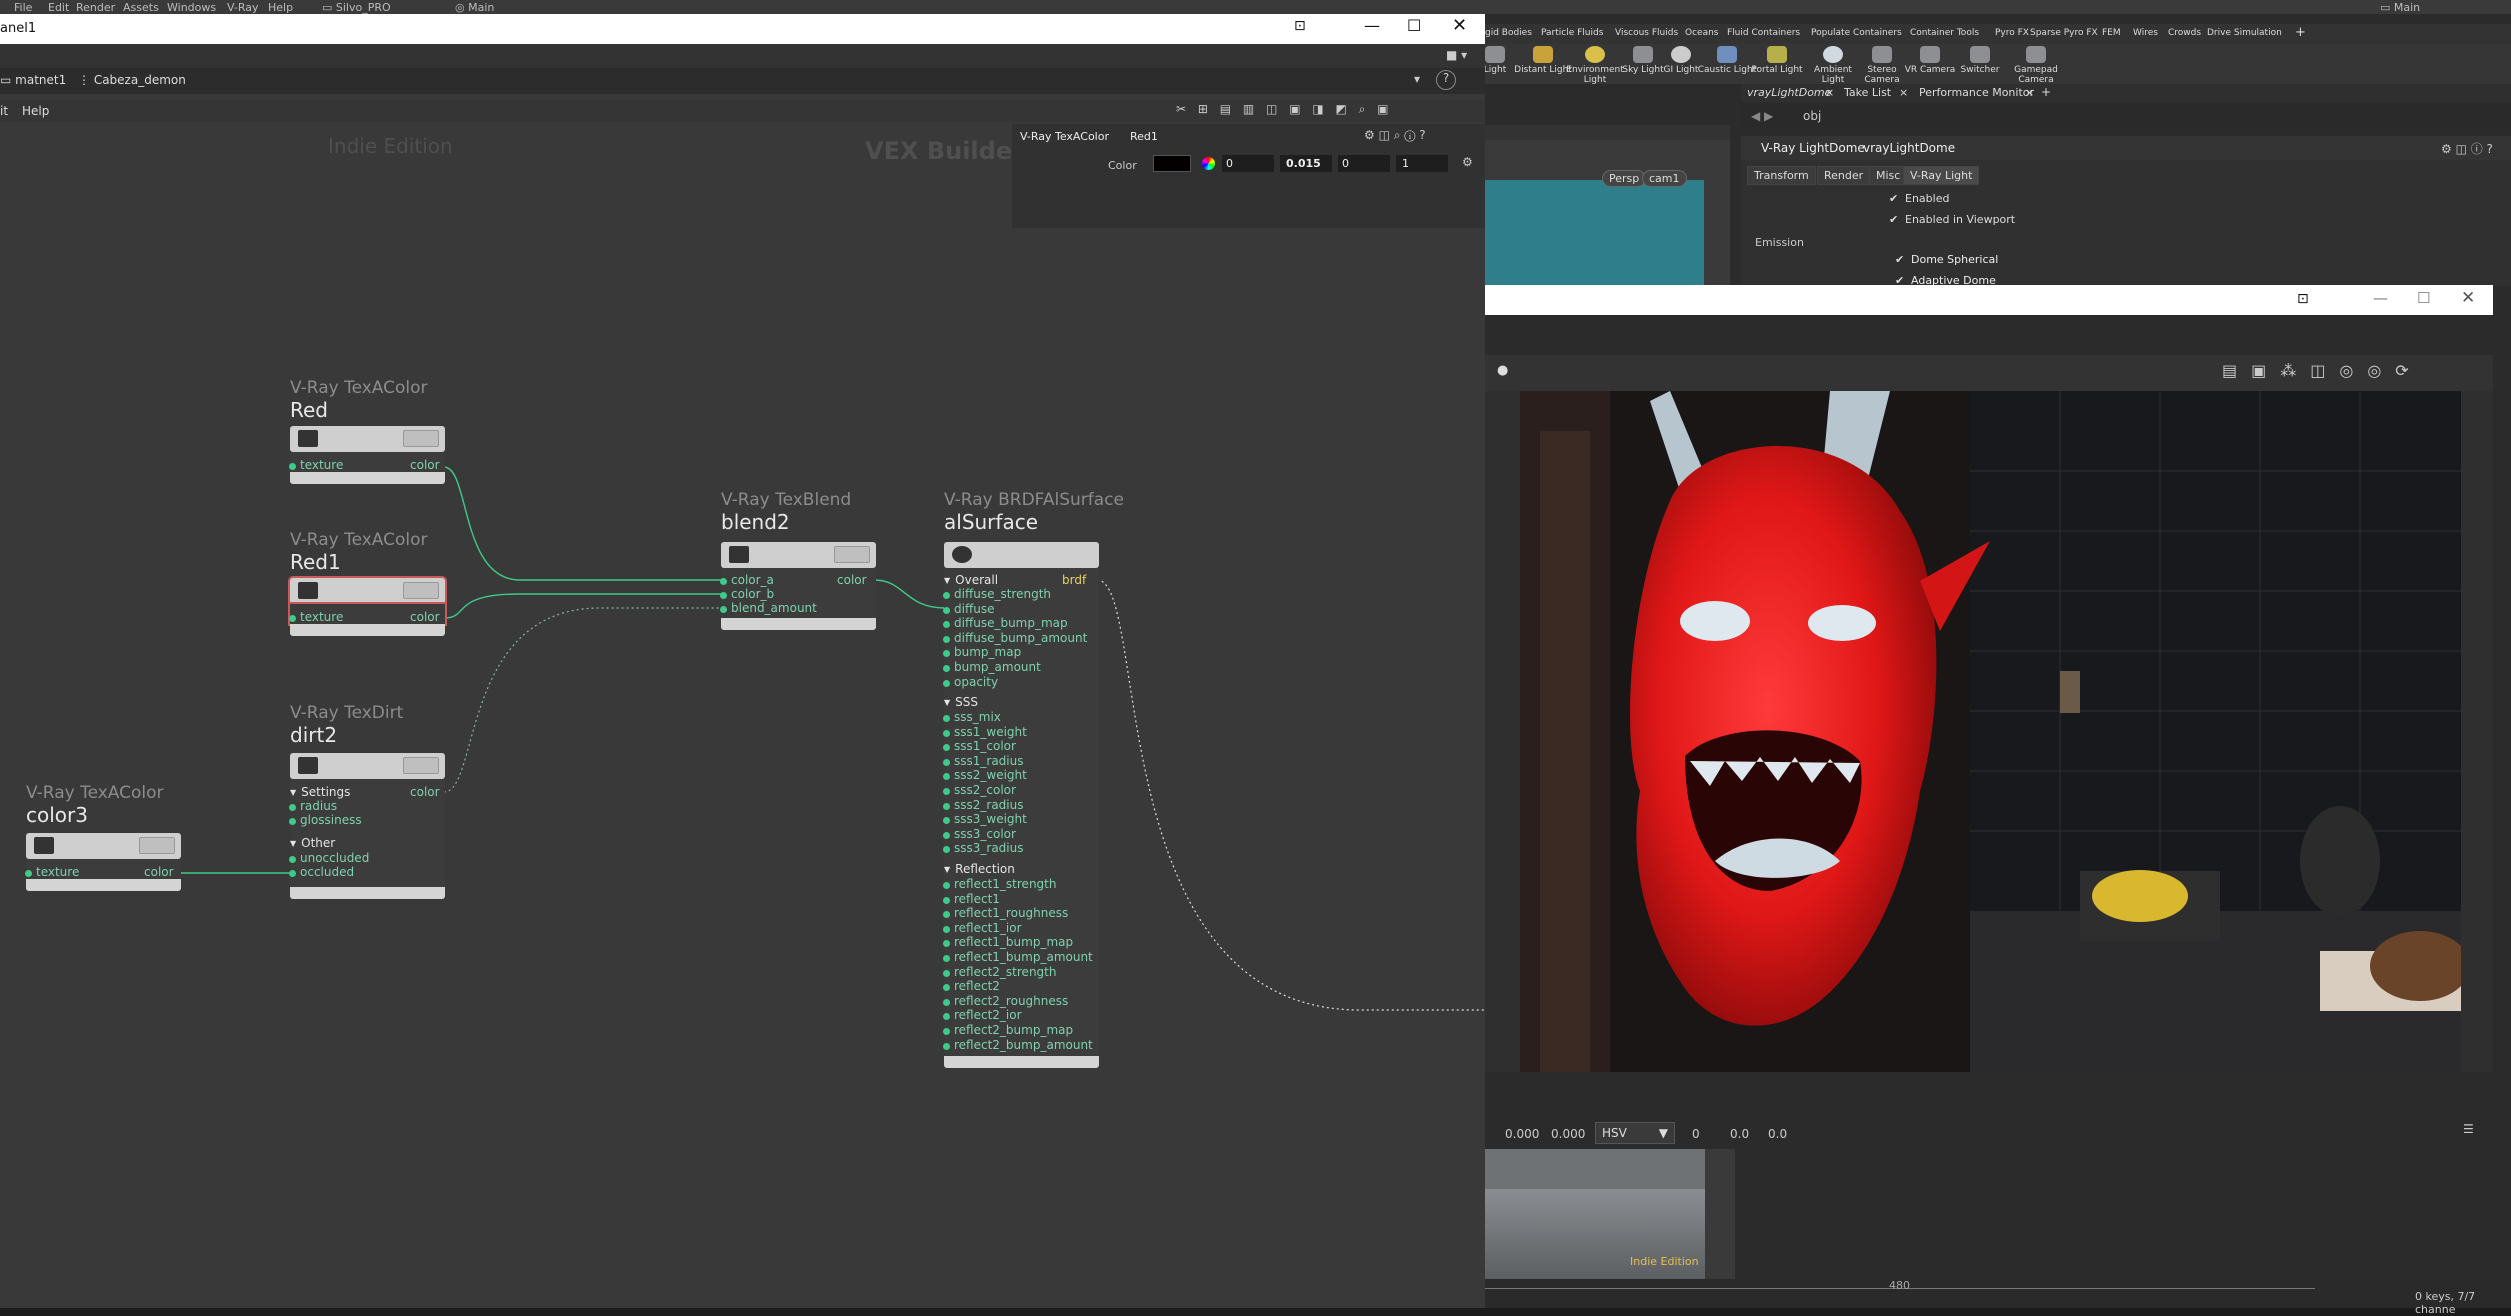 The width and height of the screenshot is (2511, 1316). I want to click on shelf-tab-container-tools: Container Tools, so click(1944, 33).